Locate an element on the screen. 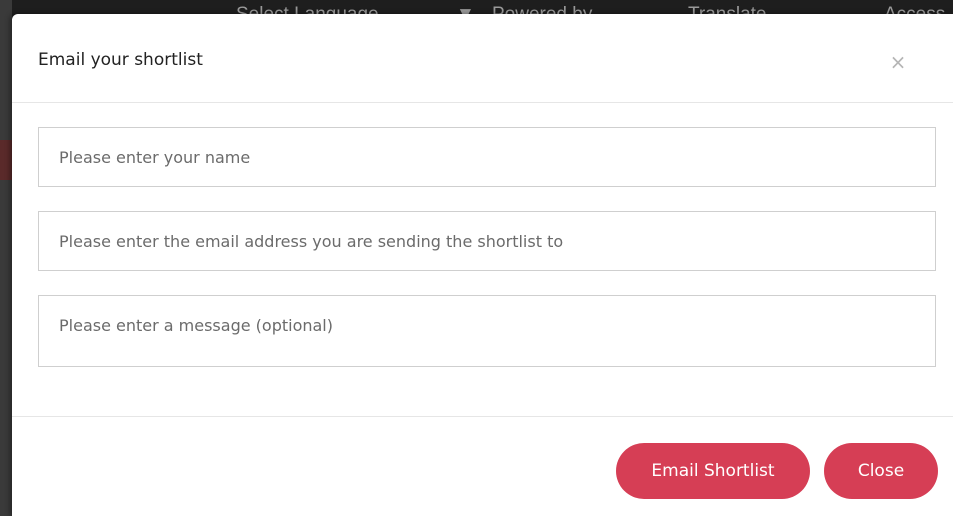 The width and height of the screenshot is (953, 516). message-textarea is located at coordinates (487, 331).